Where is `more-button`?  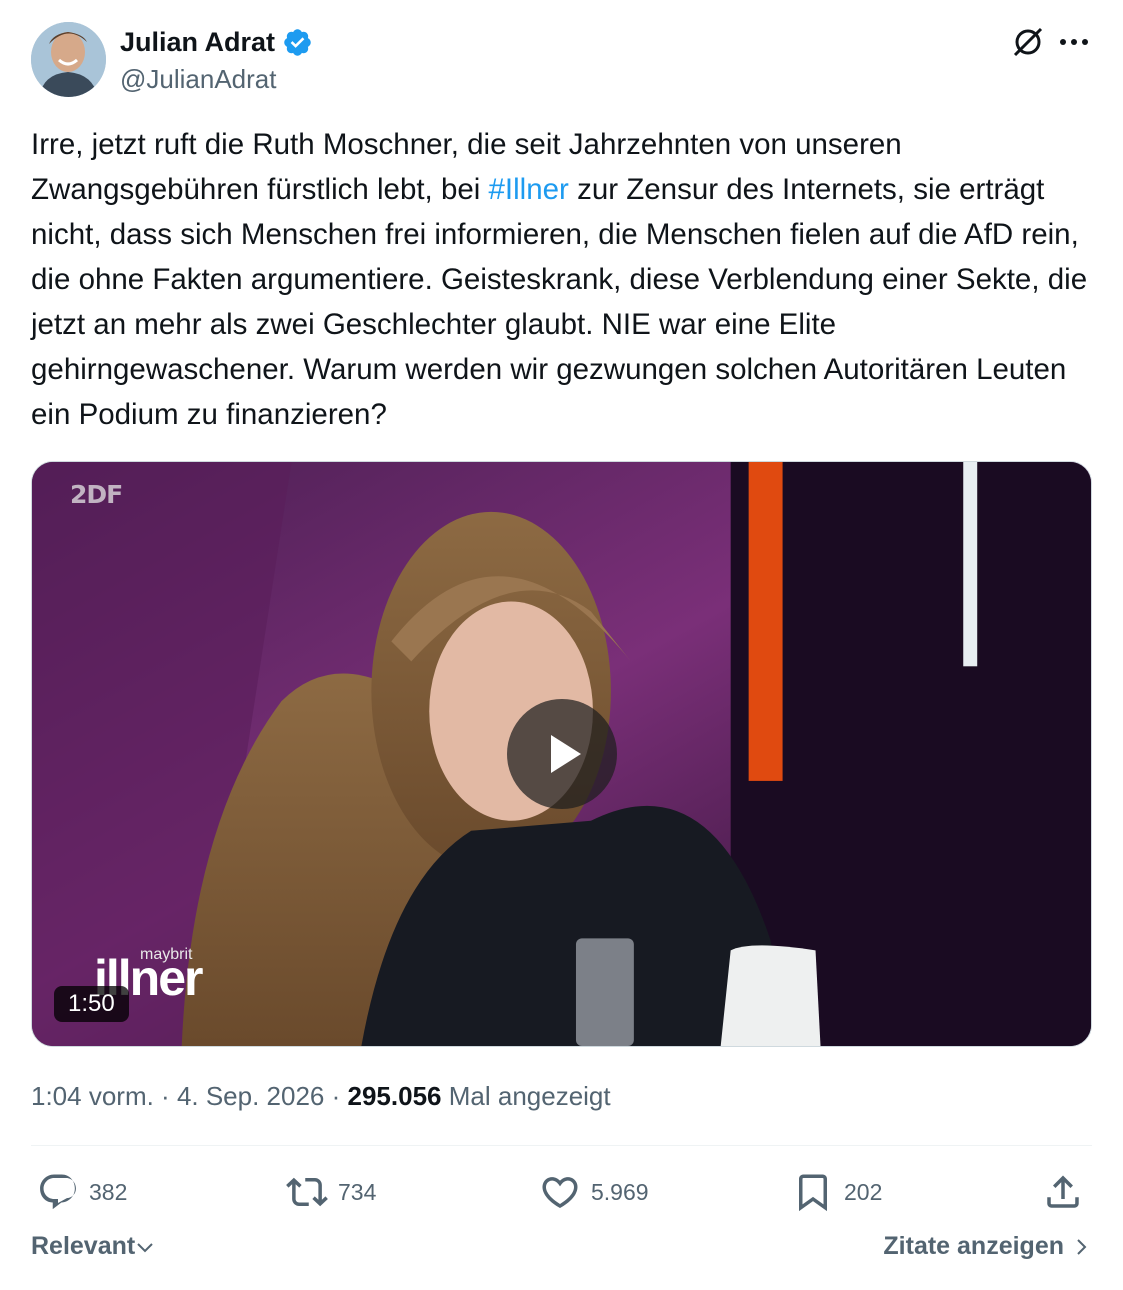
more-button is located at coordinates (1074, 42).